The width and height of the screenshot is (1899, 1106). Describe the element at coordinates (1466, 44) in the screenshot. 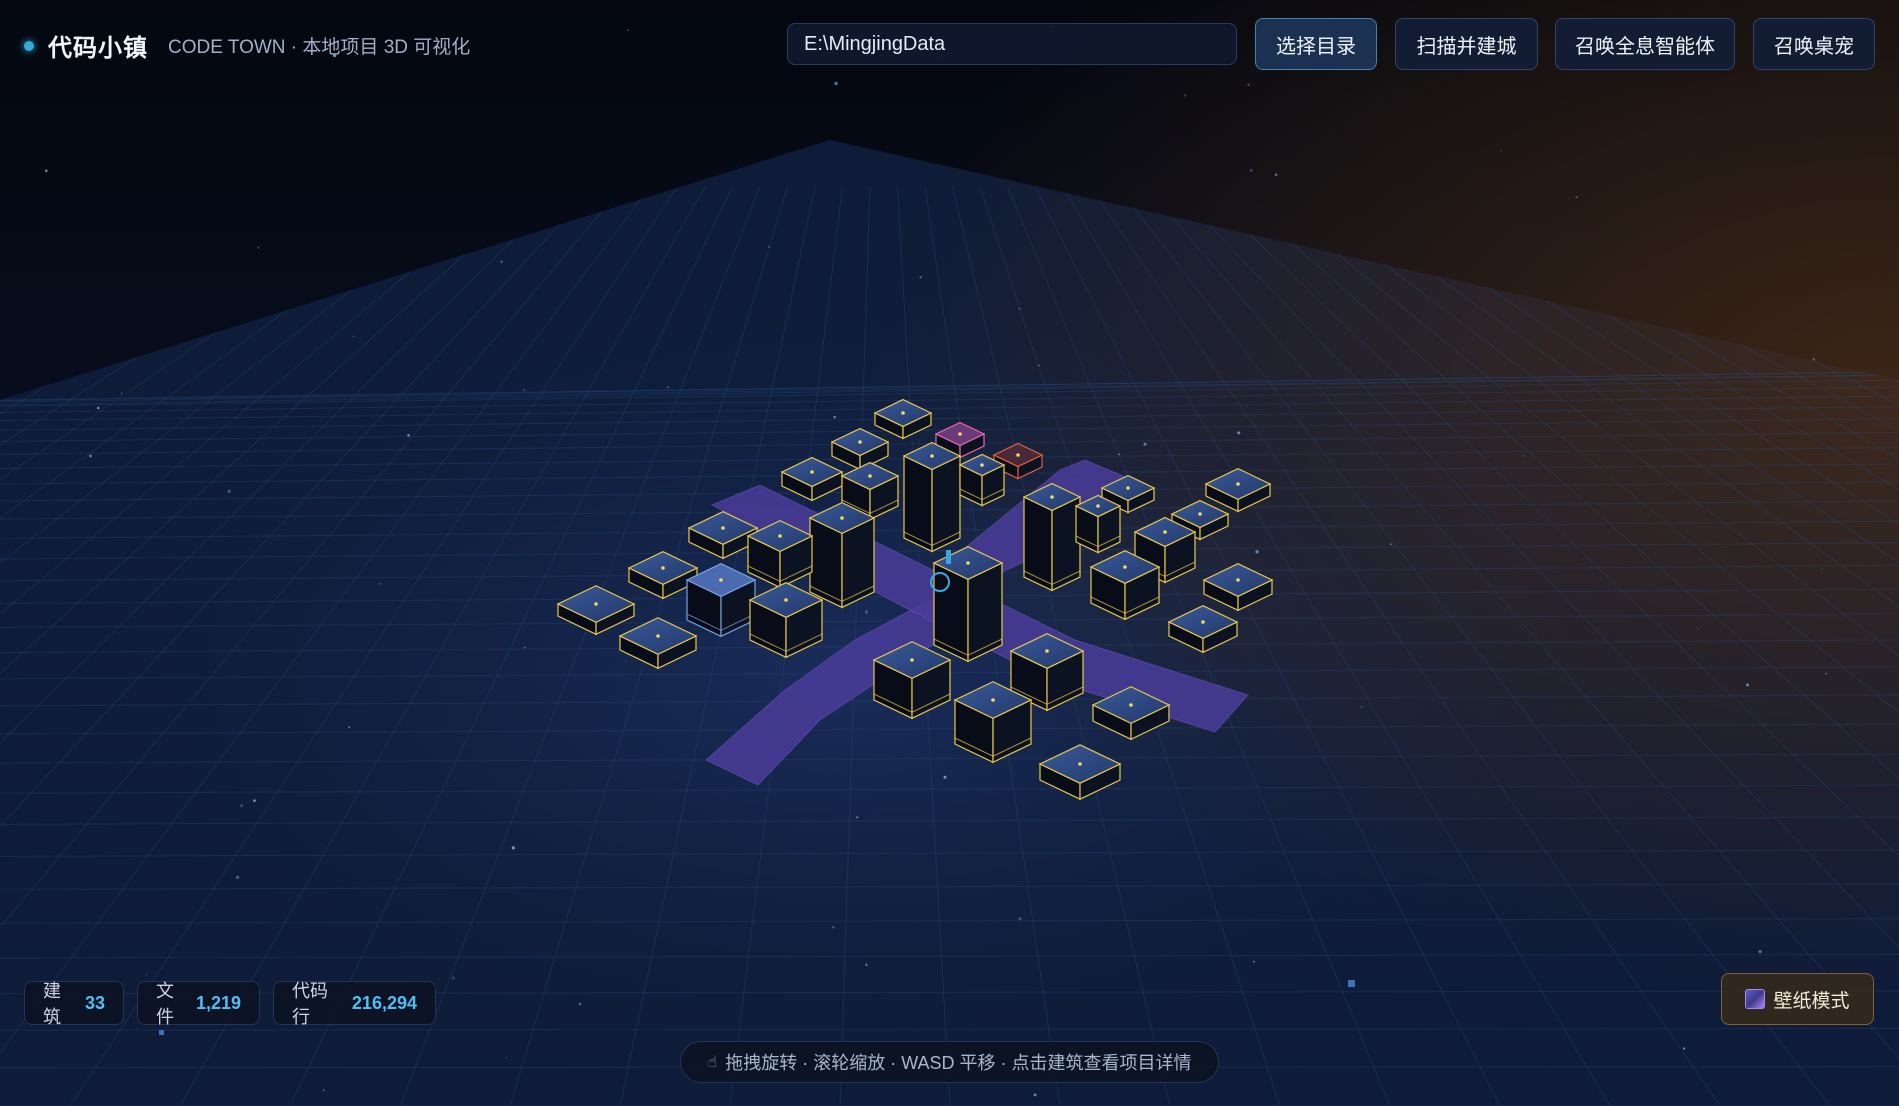

I see `scan-and-build-button: 扫描并建城` at that location.